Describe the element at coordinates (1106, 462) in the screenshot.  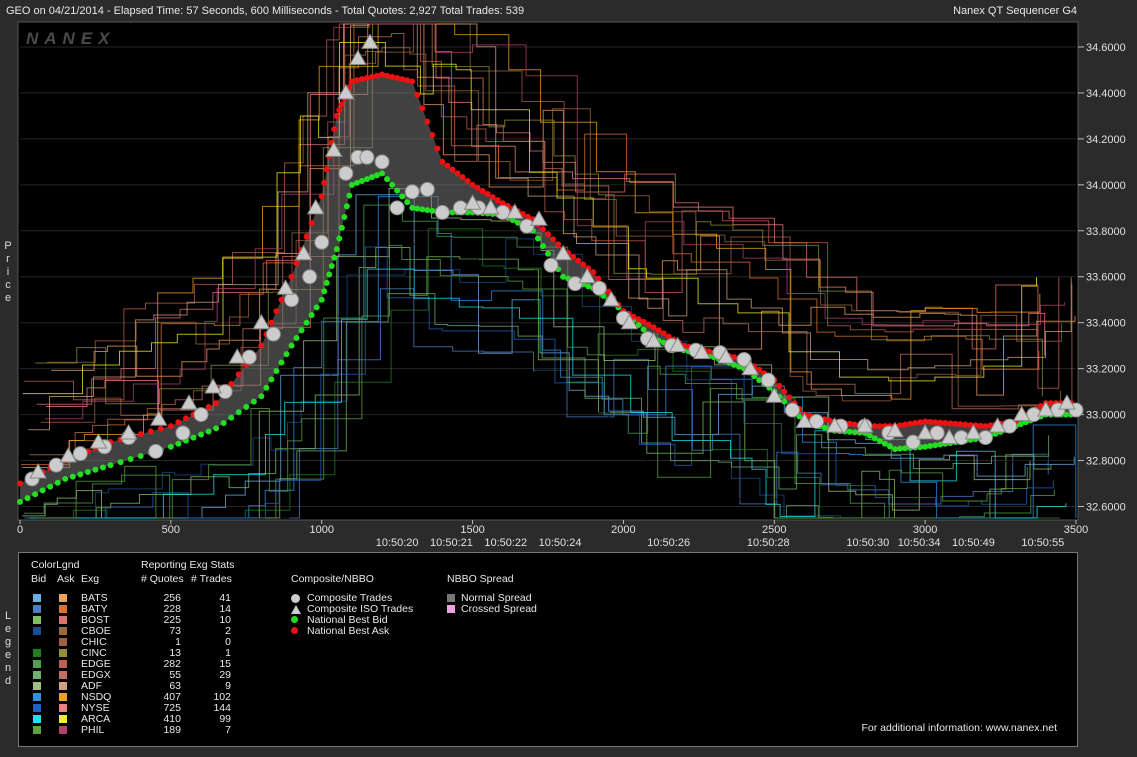
I see `y-tick-label: 32.8000` at that location.